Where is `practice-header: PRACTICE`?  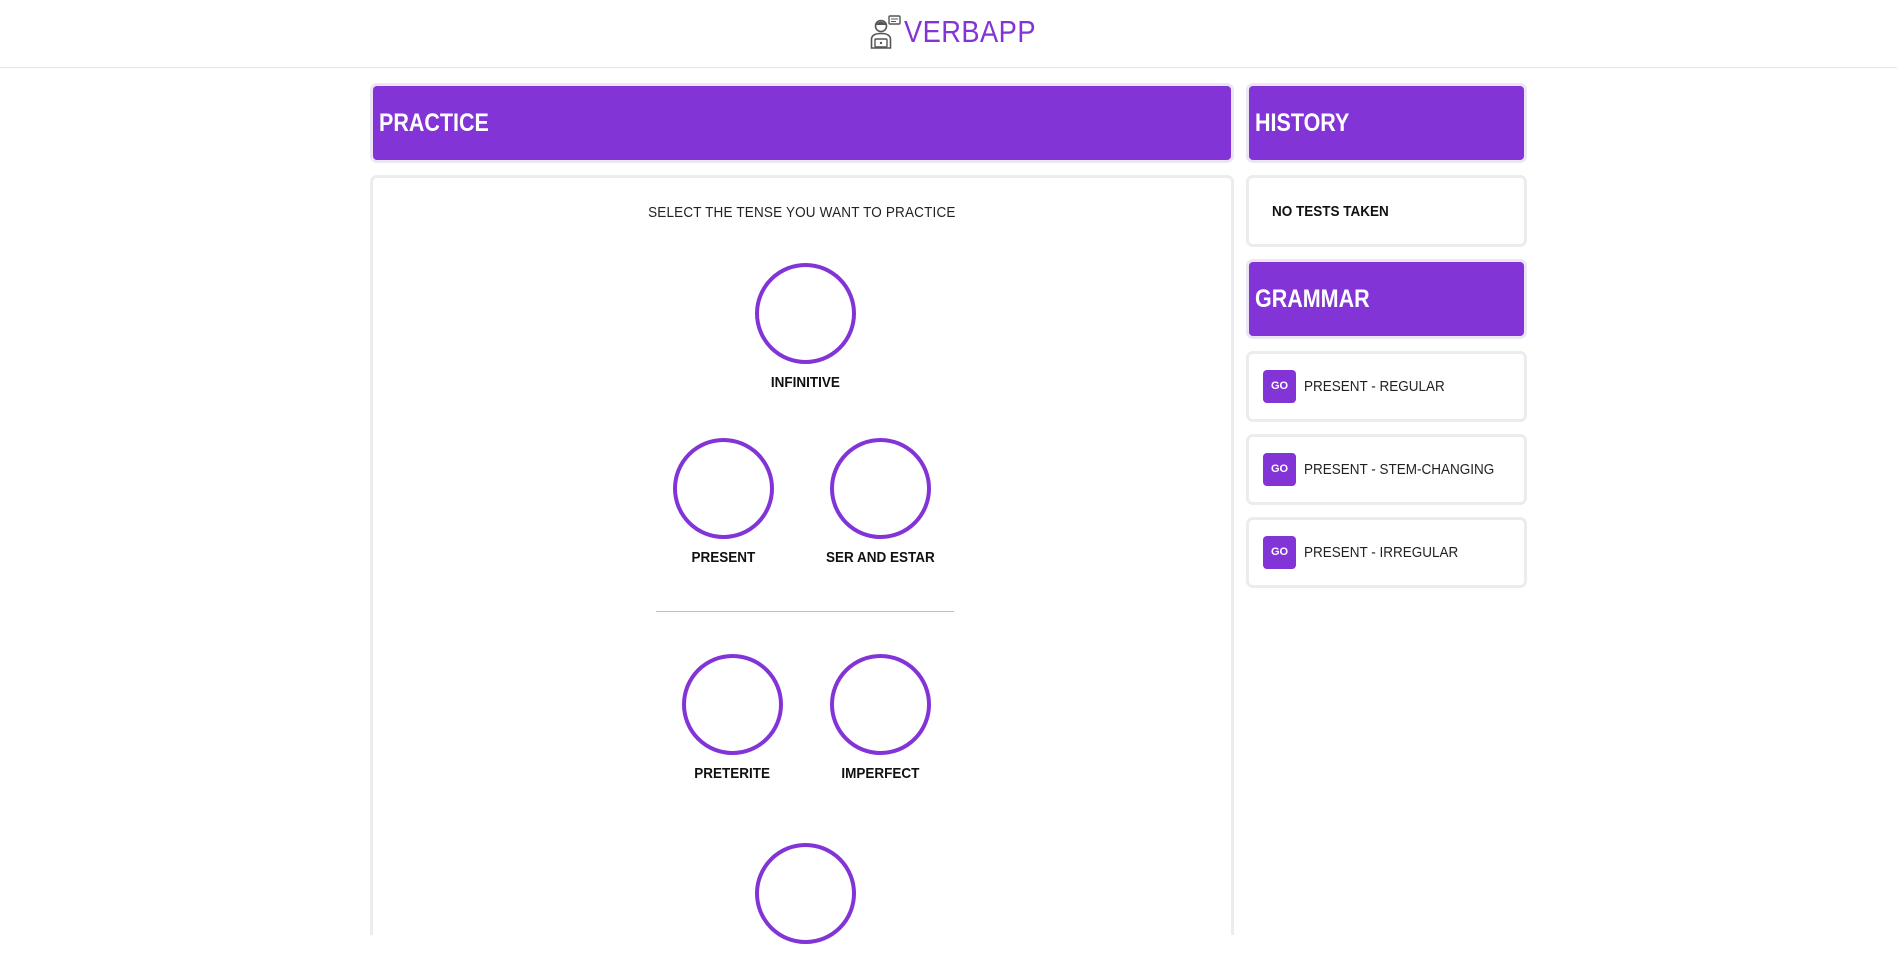
practice-header: PRACTICE is located at coordinates (802, 123).